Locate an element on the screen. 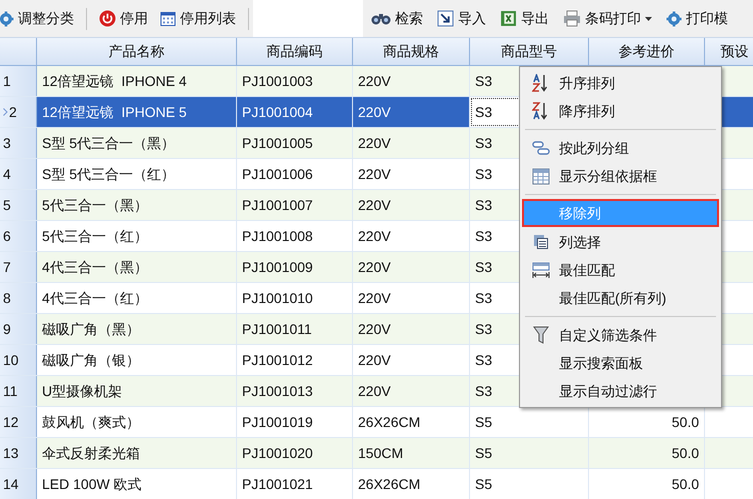 The width and height of the screenshot is (753, 499). toolbar-button: 停用 is located at coordinates (123, 19).